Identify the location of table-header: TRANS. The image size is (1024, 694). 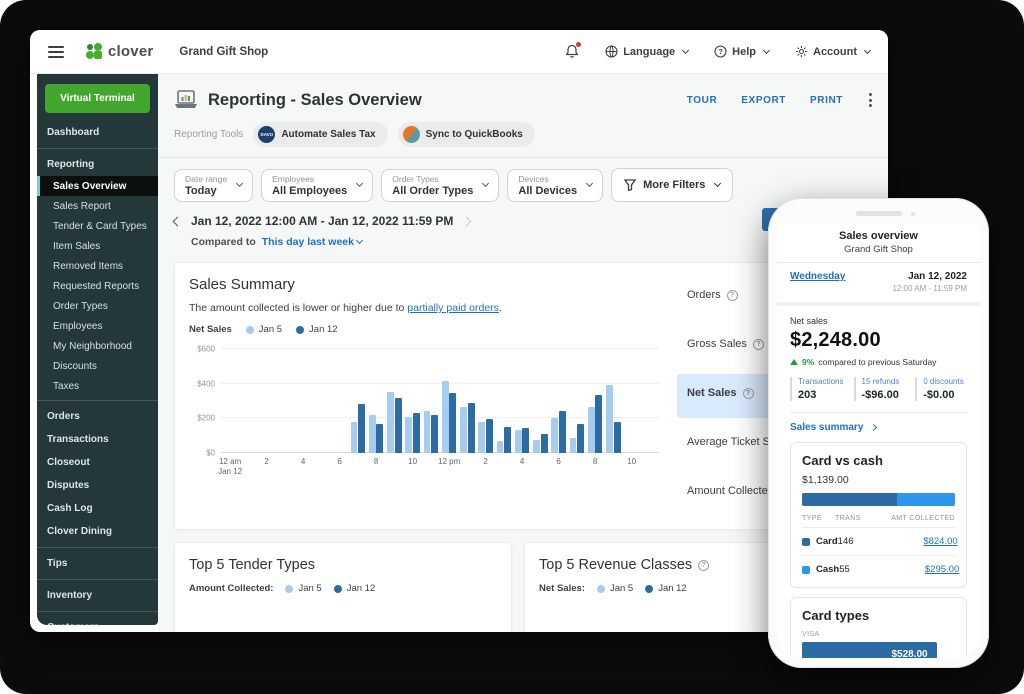
(848, 518).